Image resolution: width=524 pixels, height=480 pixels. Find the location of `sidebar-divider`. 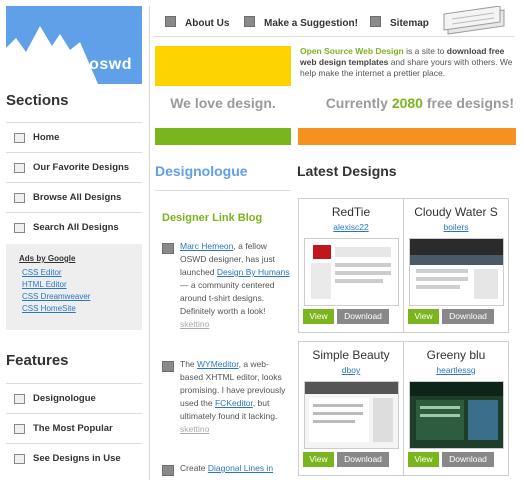

sidebar-divider is located at coordinates (149, 243).